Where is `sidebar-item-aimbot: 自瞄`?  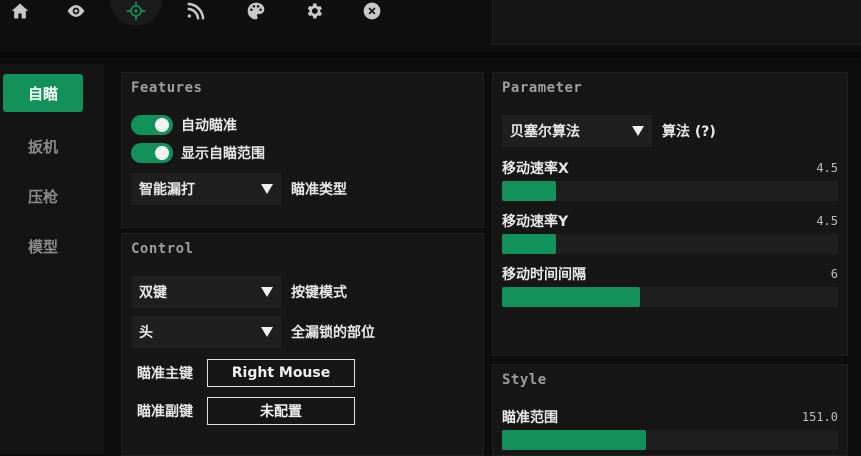 sidebar-item-aimbot: 自瞄 is located at coordinates (43, 93).